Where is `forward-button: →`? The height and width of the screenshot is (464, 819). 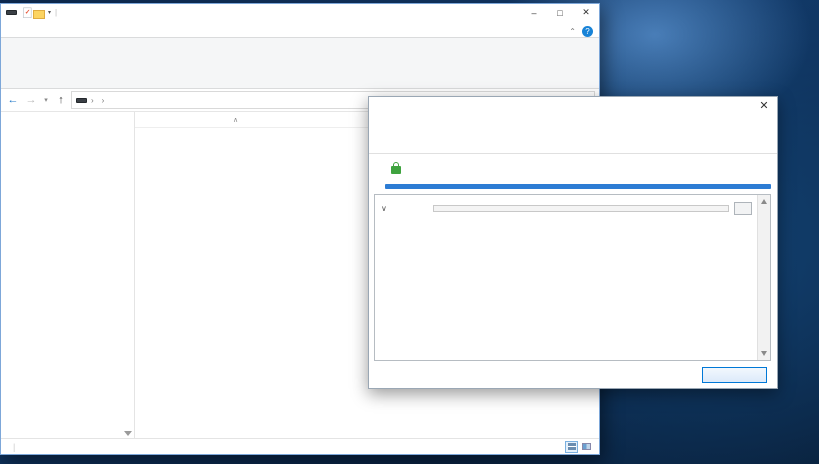 forward-button: → is located at coordinates (31, 100).